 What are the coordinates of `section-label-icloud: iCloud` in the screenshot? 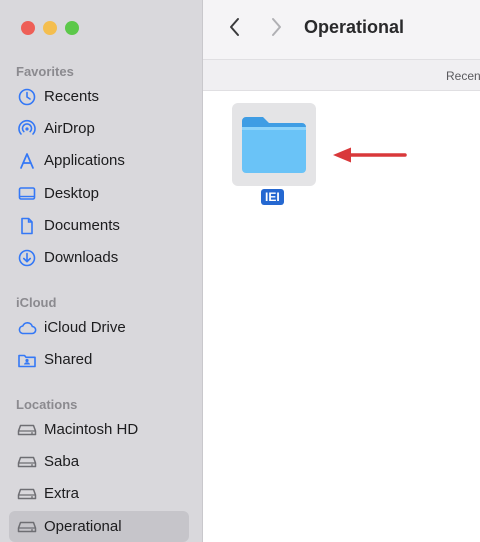 It's located at (36, 302).